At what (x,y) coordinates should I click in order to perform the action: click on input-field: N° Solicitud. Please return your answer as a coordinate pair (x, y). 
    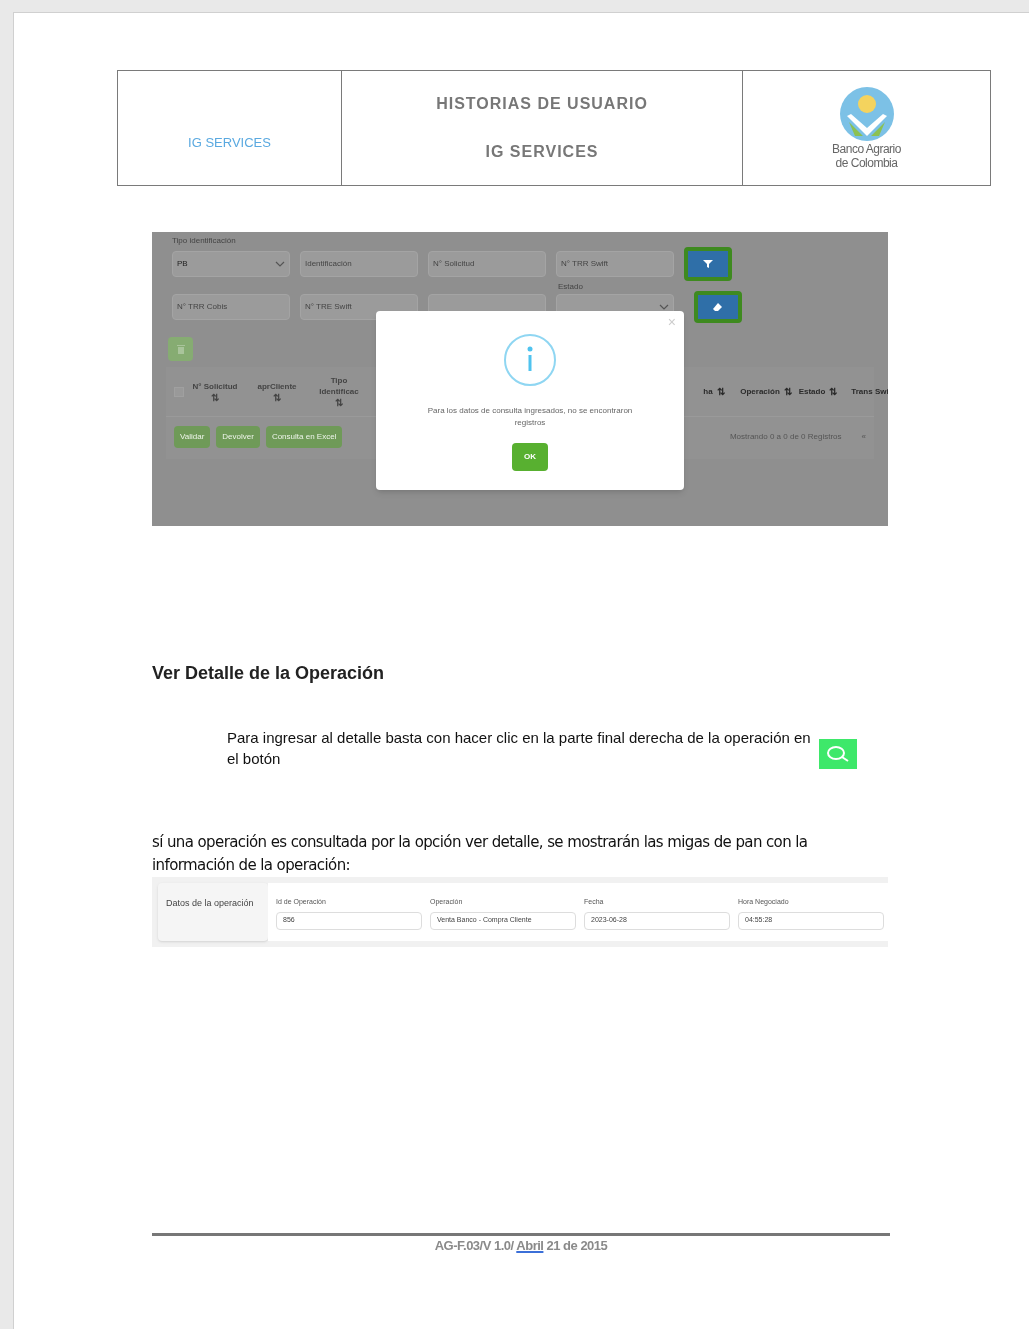
    Looking at the image, I should click on (487, 264).